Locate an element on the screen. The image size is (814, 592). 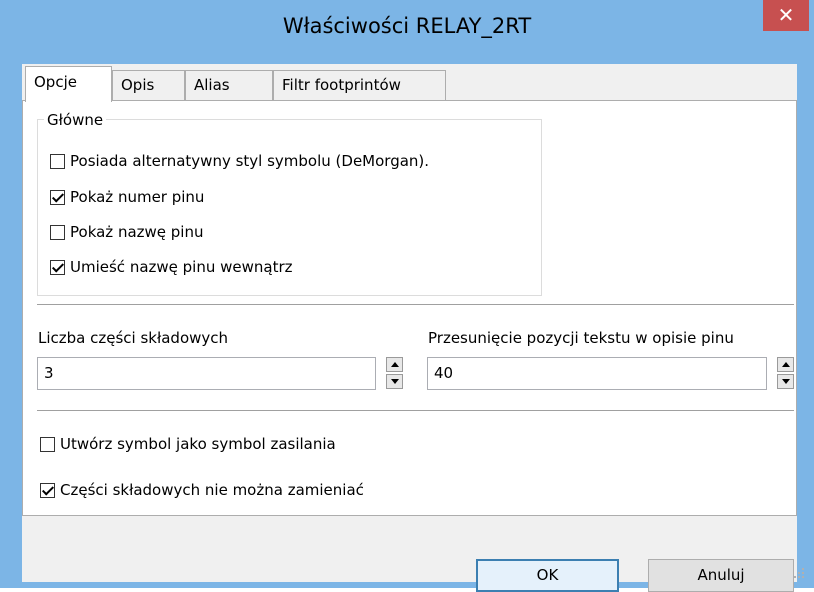
tab-alias-label: Alias is located at coordinates (212, 85).